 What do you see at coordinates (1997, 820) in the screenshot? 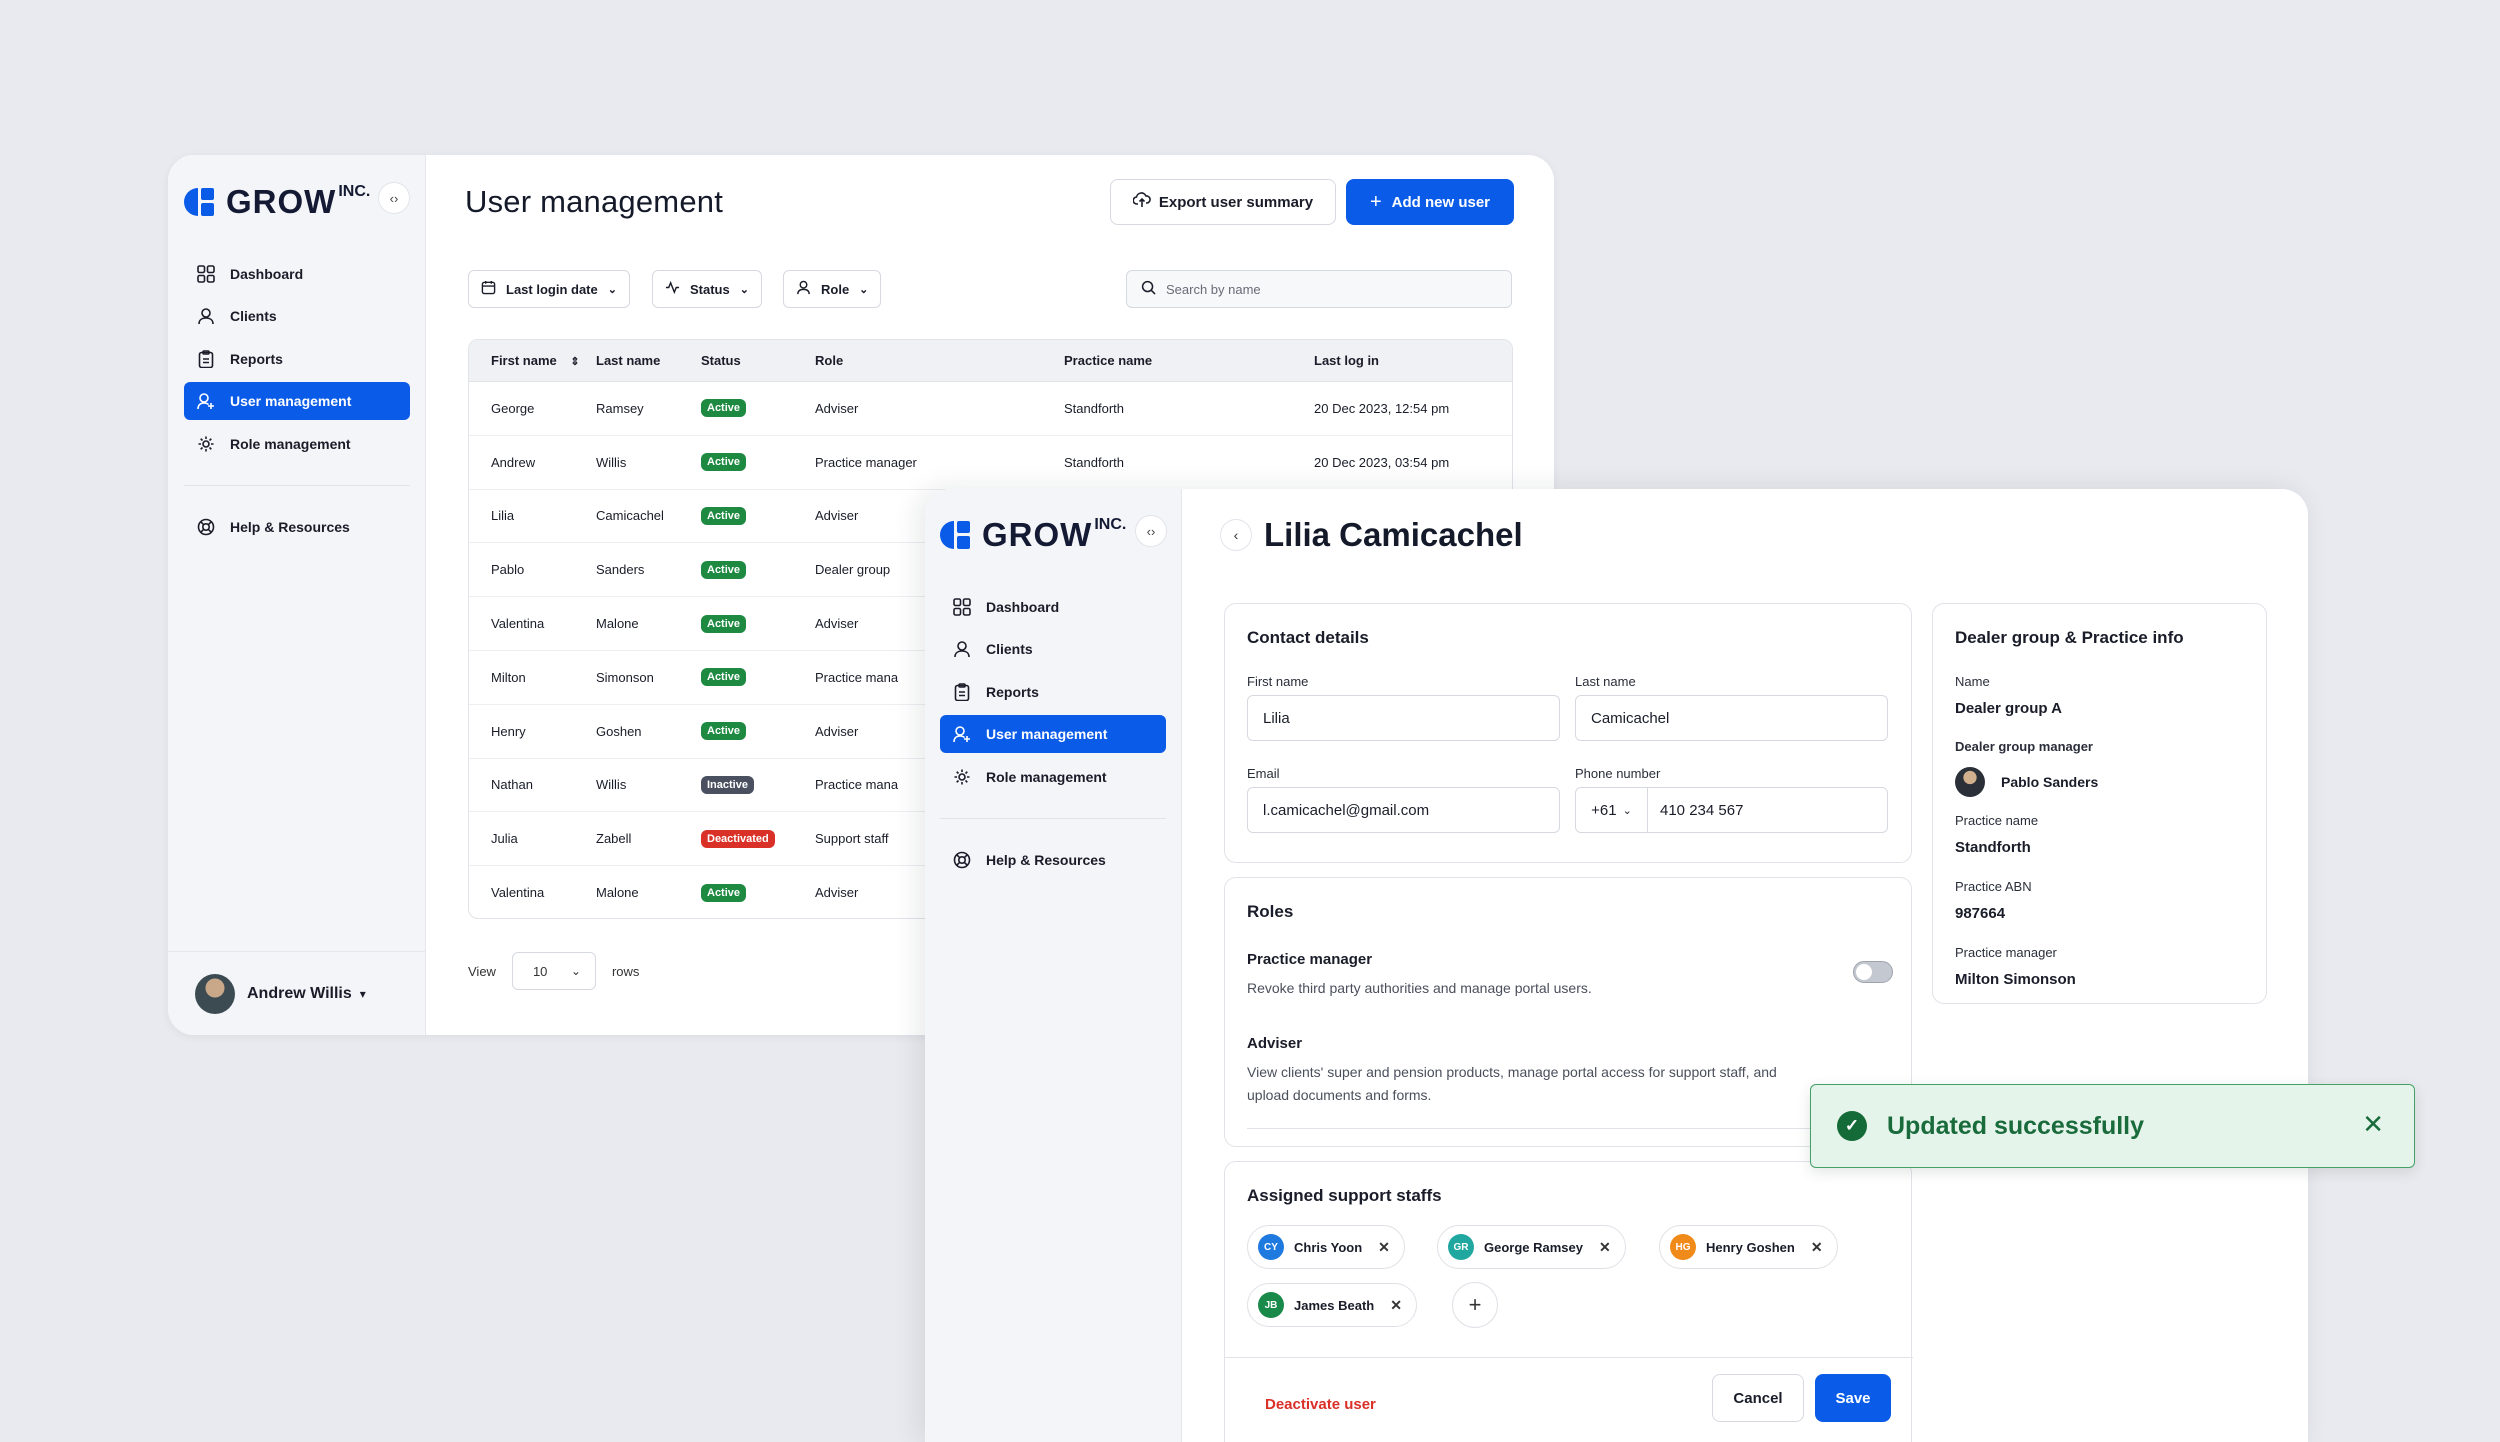
I see `practice-name-label: Practice name` at bounding box center [1997, 820].